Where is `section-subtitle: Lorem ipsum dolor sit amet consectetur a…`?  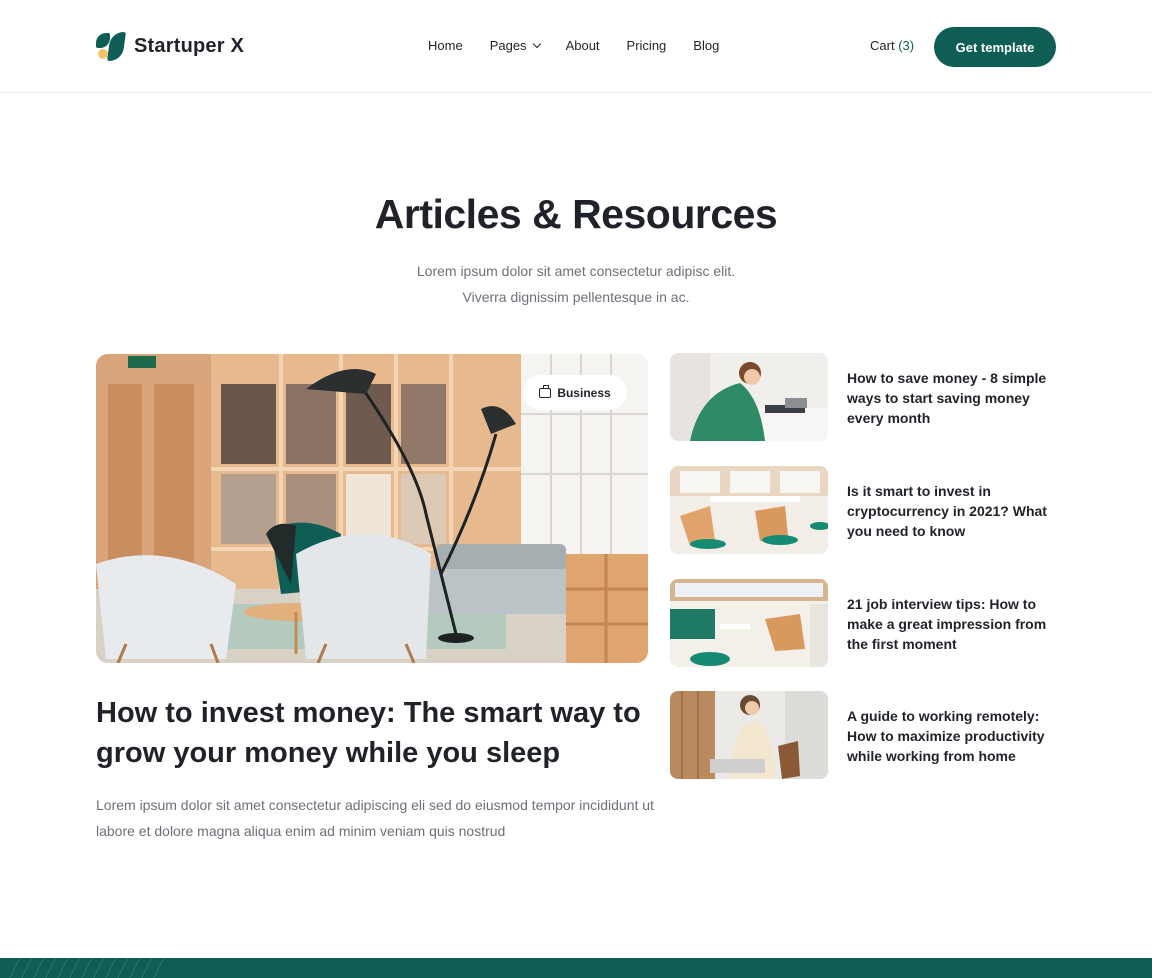
section-subtitle: Lorem ipsum dolor sit amet consectetur a… is located at coordinates (576, 284).